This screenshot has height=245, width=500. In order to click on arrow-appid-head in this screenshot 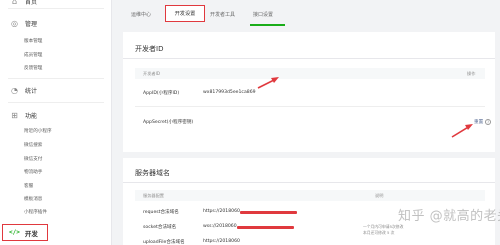, I will do `click(275, 80)`.